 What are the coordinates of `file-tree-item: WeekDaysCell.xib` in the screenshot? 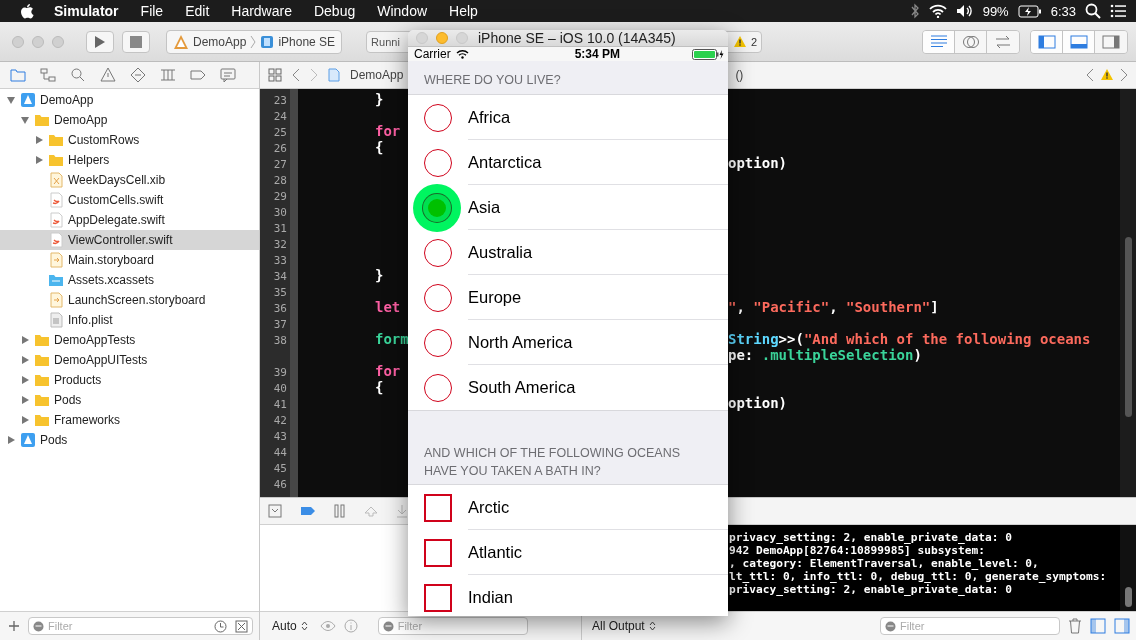 It's located at (129, 180).